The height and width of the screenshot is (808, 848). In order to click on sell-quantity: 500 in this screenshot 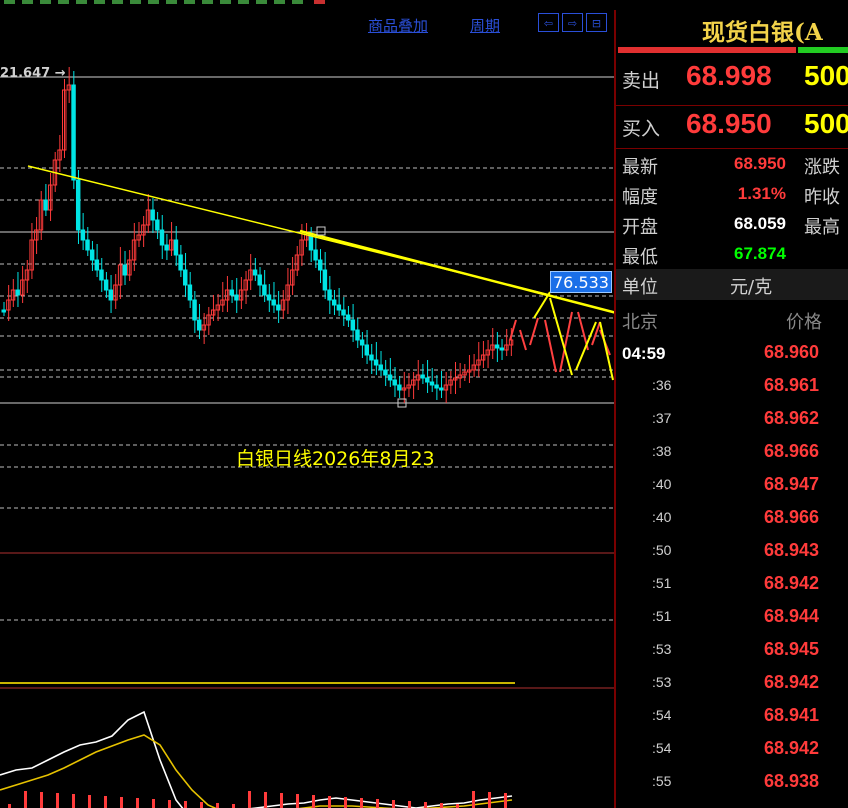, I will do `click(826, 75)`.